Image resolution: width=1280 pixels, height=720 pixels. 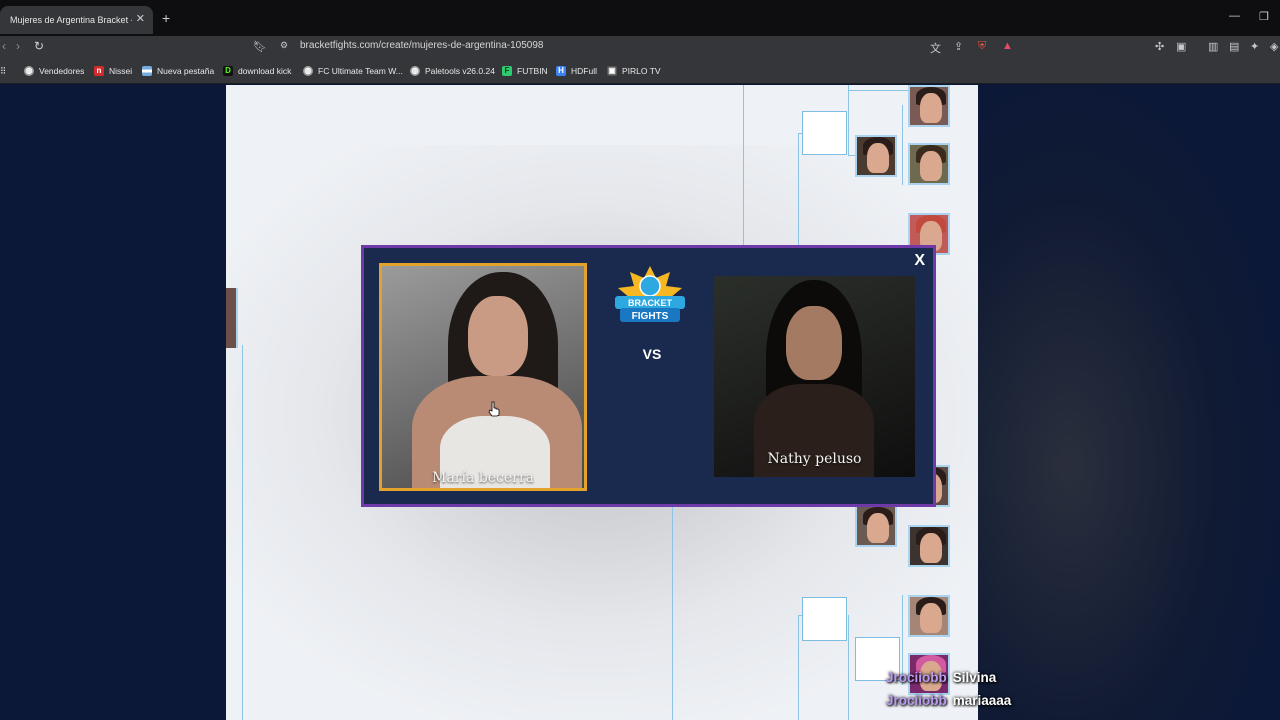 I want to click on wallet-icon: ▤, so click(x=1234, y=46).